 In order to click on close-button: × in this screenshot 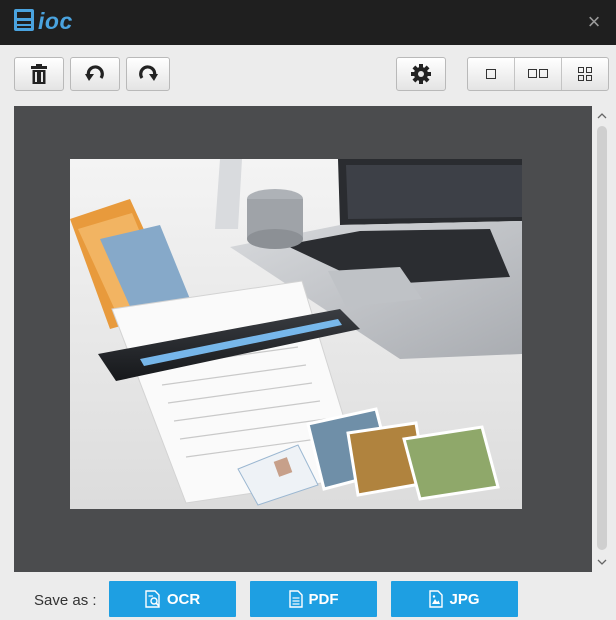, I will do `click(594, 22)`.